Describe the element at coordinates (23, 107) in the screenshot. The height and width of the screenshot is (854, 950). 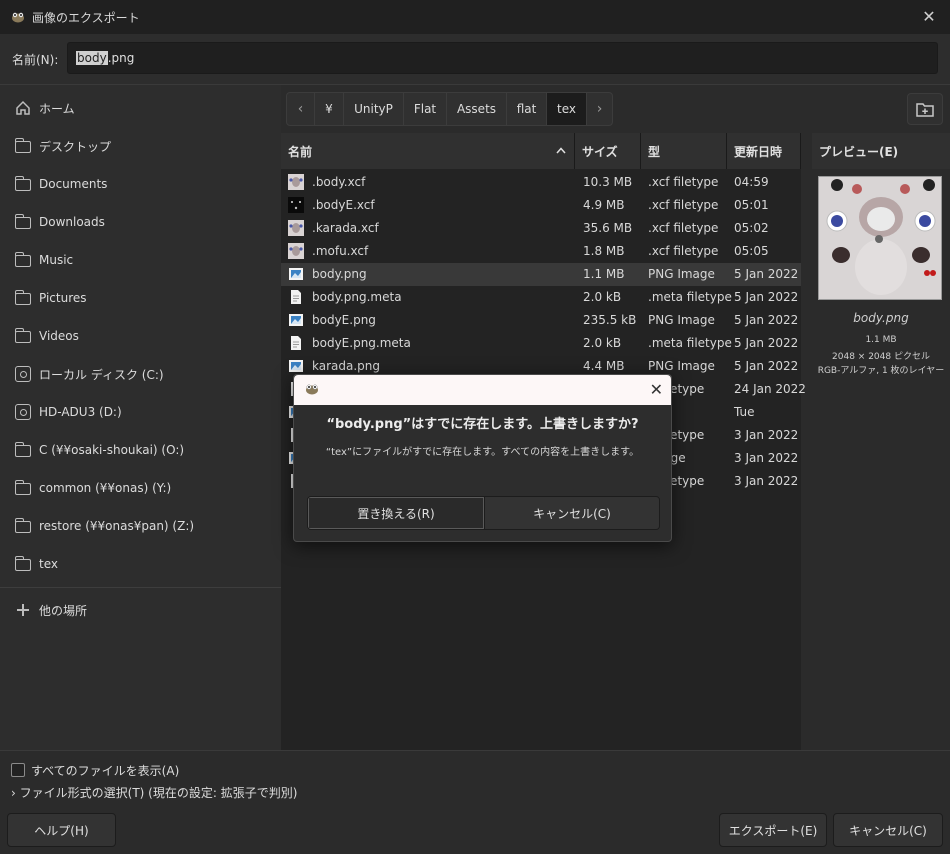
I see `home-icon` at that location.